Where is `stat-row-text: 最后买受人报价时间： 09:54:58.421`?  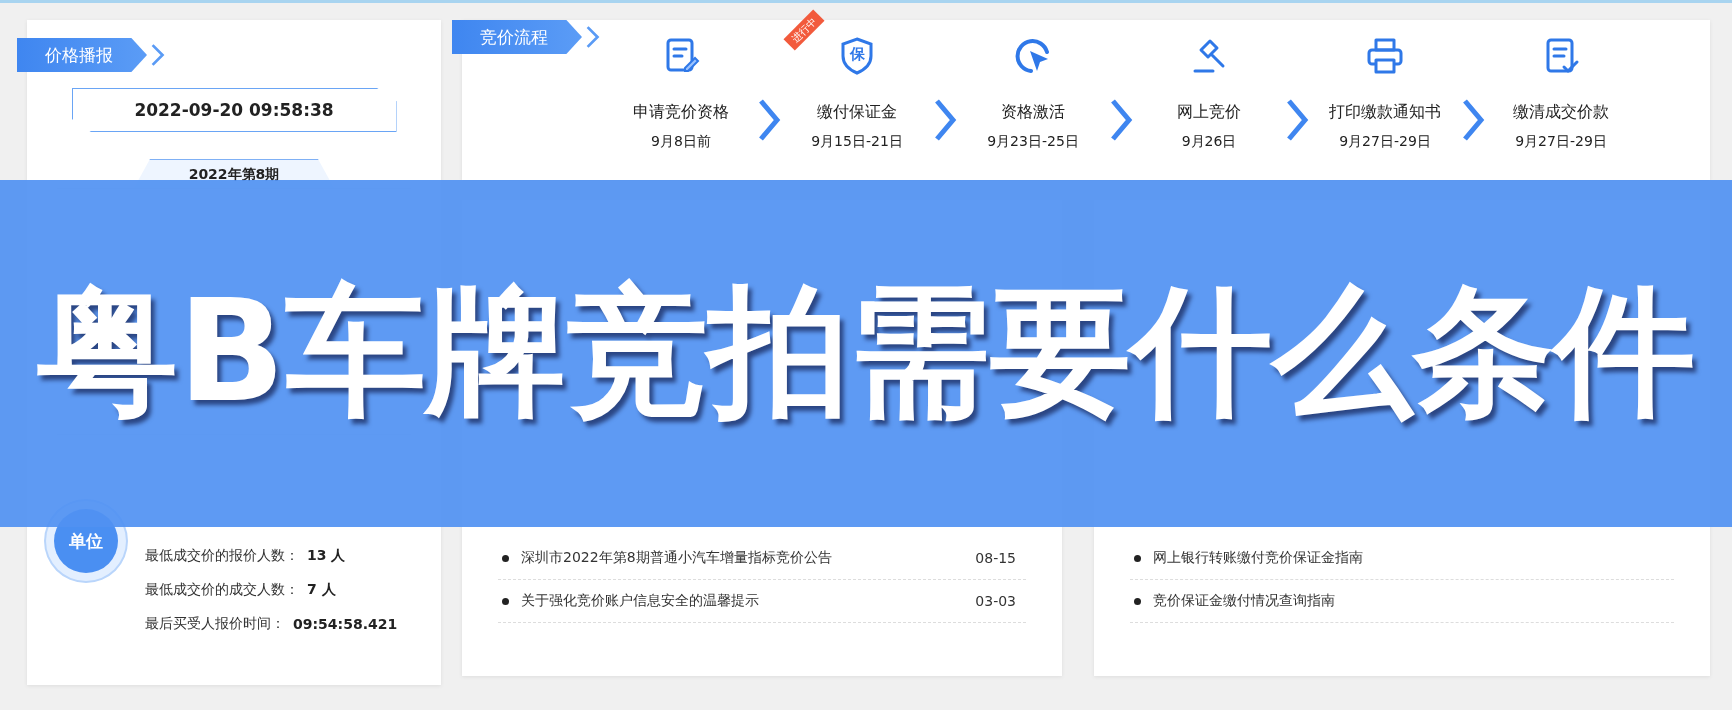
stat-row-text: 最后买受人报价时间： 09:54:58.421 is located at coordinates (271, 624).